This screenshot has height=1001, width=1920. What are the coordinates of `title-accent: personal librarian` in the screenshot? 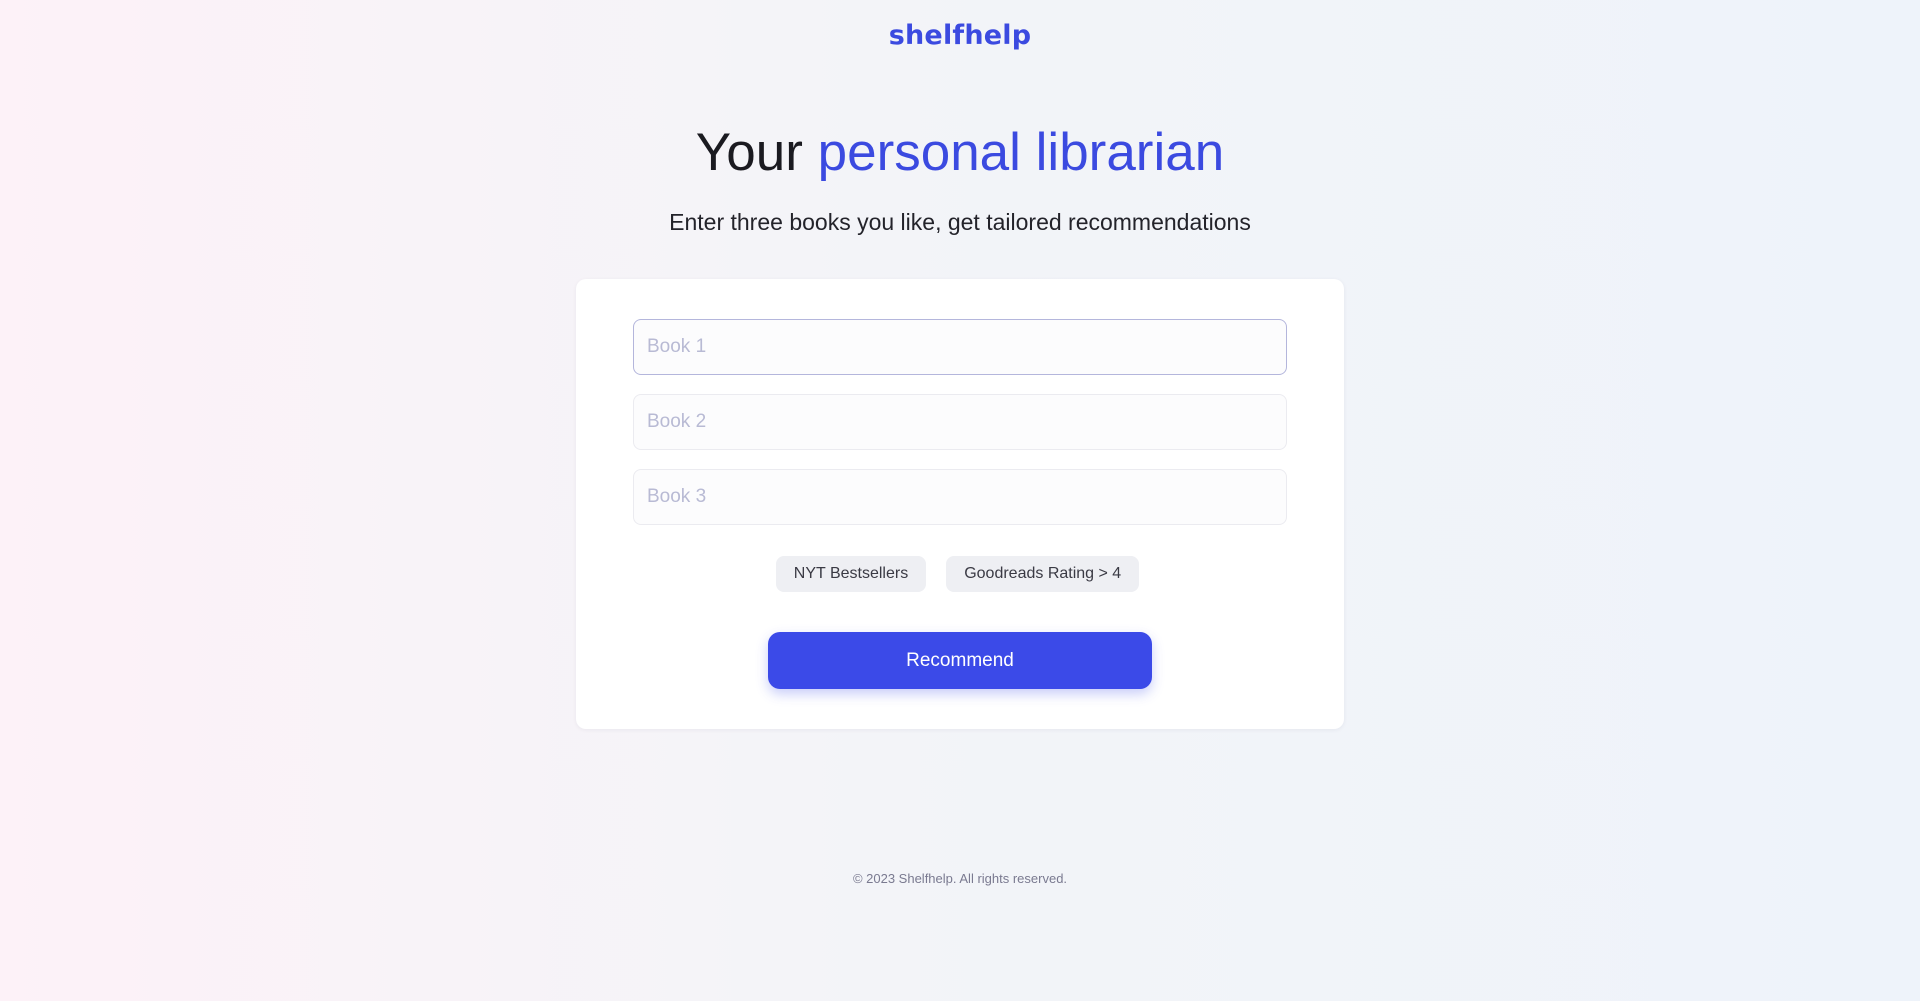 It's located at (1021, 152).